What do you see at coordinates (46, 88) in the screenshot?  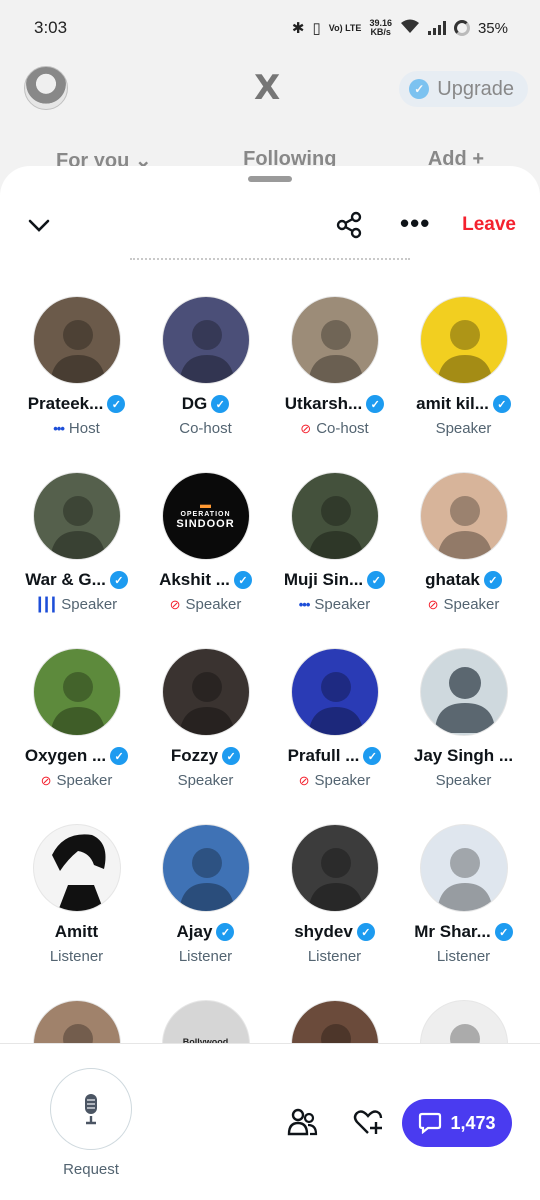 I see `profile-avatar` at bounding box center [46, 88].